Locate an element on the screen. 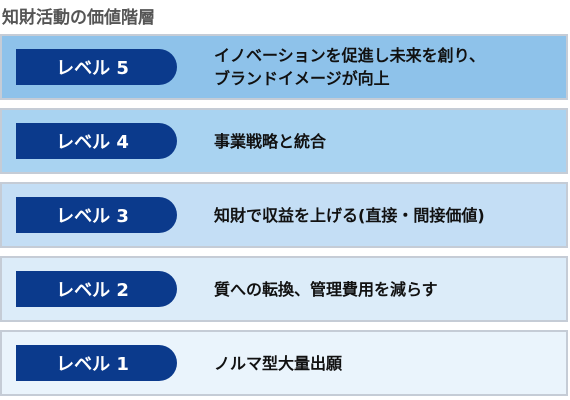 This screenshot has width=570, height=400. level-description-1: ノルマ型大量出願 is located at coordinates (278, 363).